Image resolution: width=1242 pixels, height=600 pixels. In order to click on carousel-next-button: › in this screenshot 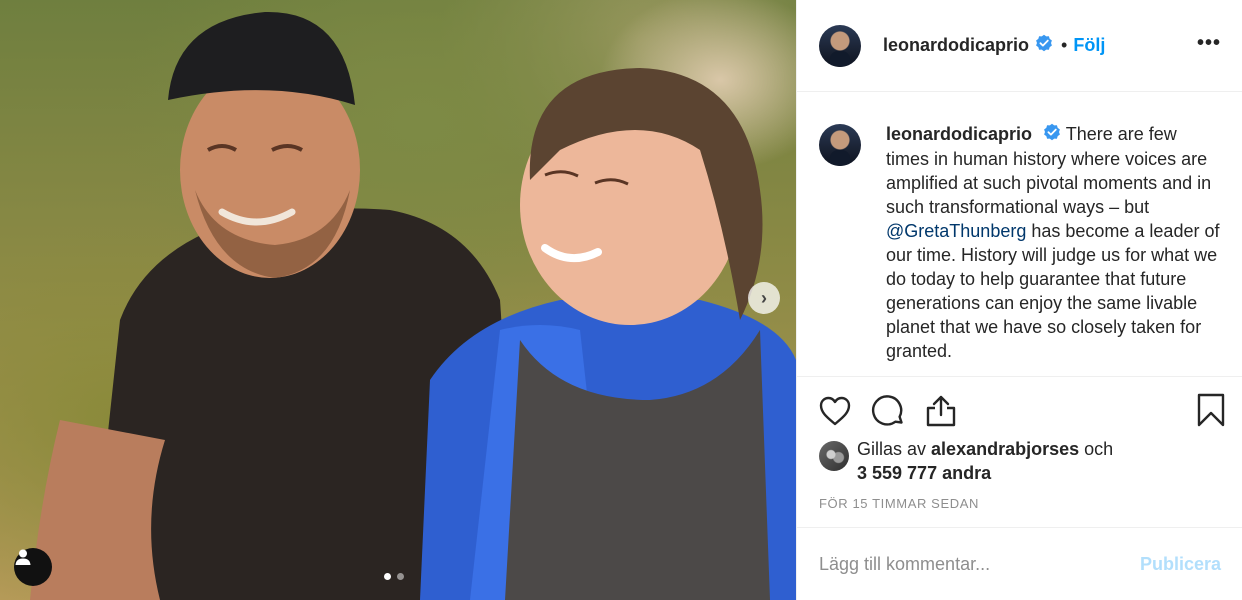, I will do `click(764, 298)`.